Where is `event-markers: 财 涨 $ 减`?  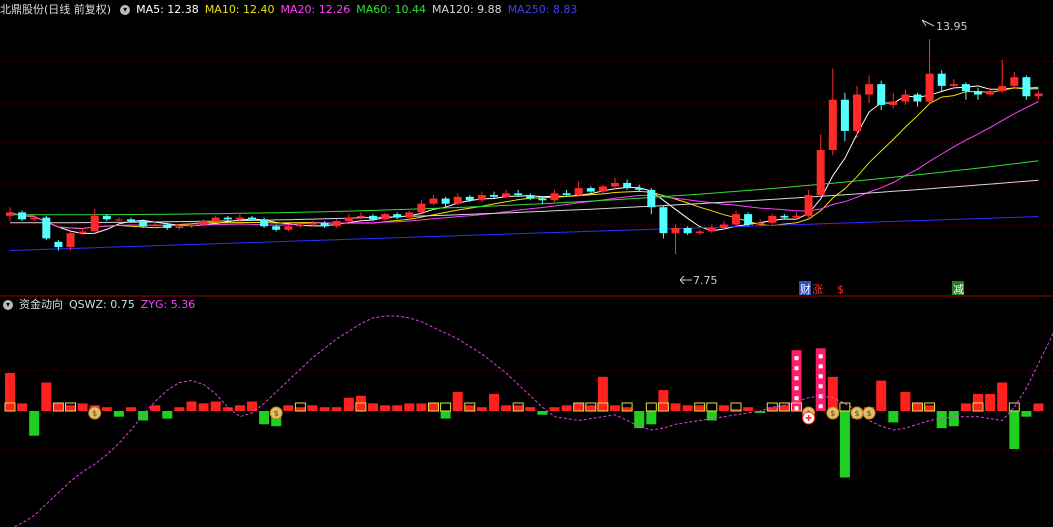 event-markers: 财 涨 $ 减 is located at coordinates (881, 288).